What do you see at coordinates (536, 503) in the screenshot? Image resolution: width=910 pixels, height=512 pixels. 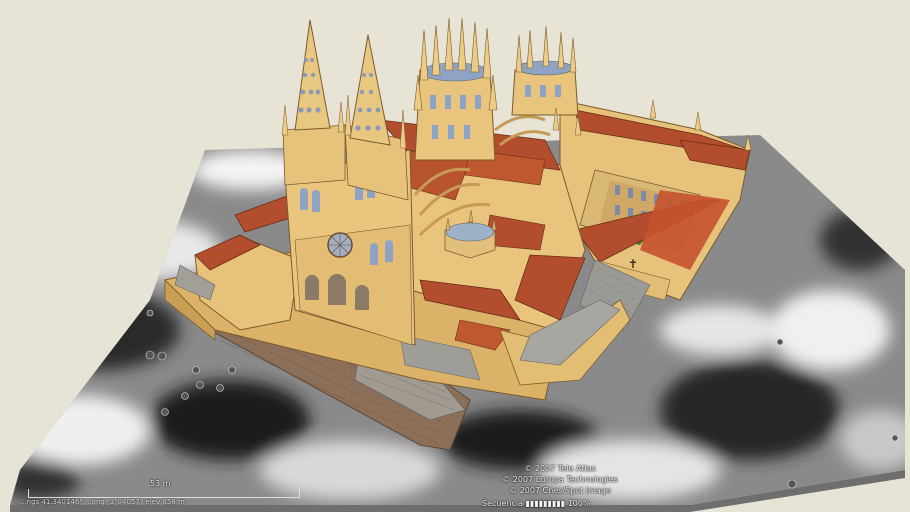 I see `streaming-status: Secuencia ▮▮▮▮▮▮▮▮▮ 100%` at bounding box center [536, 503].